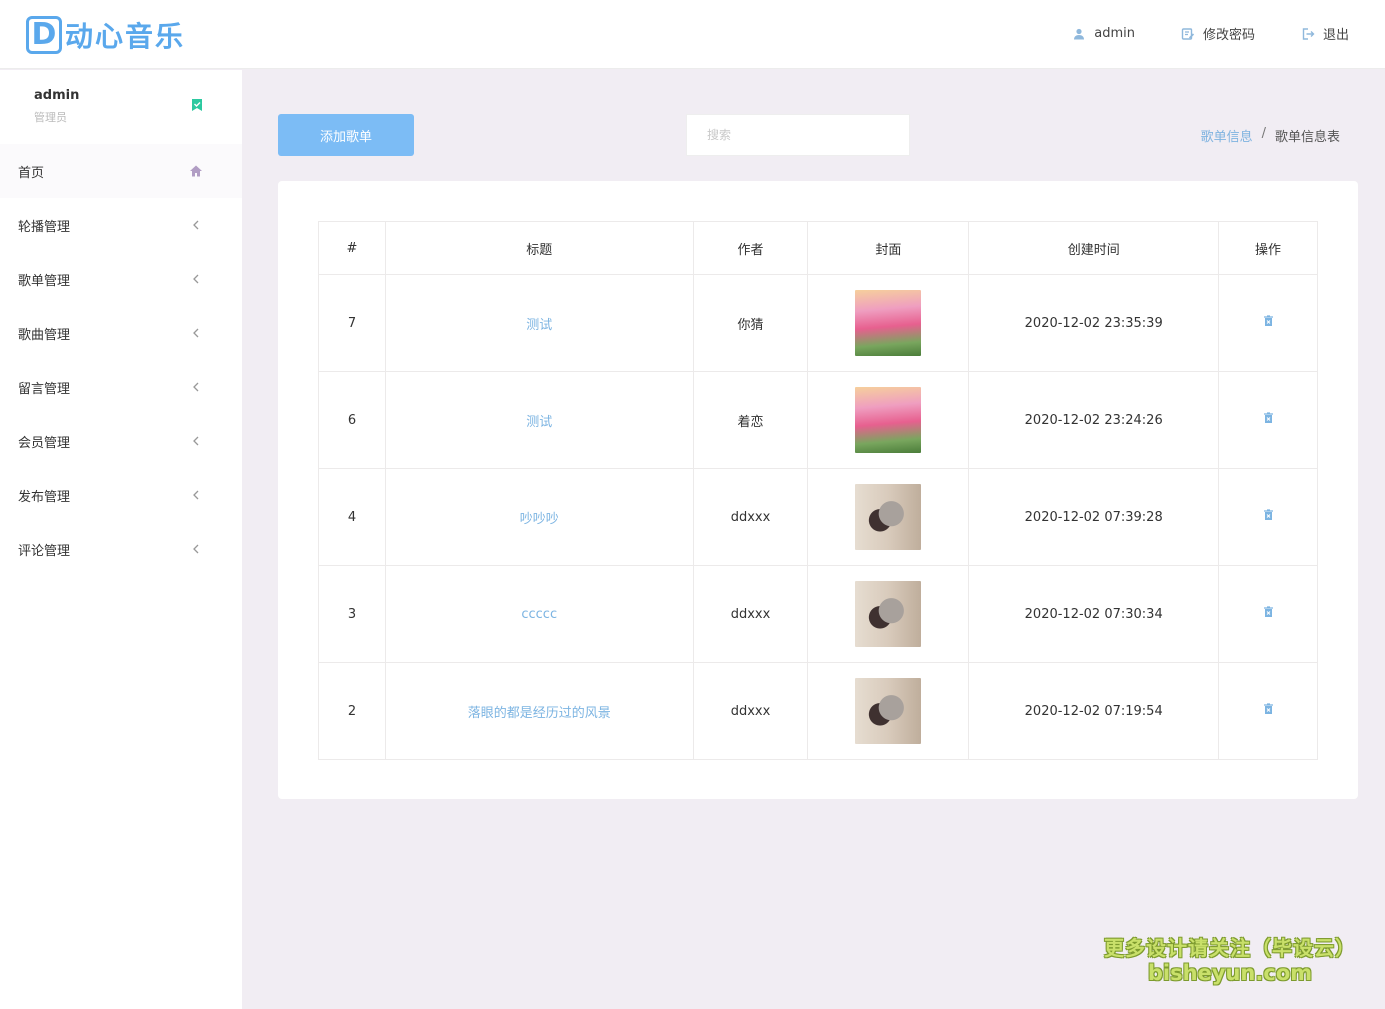  Describe the element at coordinates (352, 420) in the screenshot. I see `cell-id: 6` at that location.